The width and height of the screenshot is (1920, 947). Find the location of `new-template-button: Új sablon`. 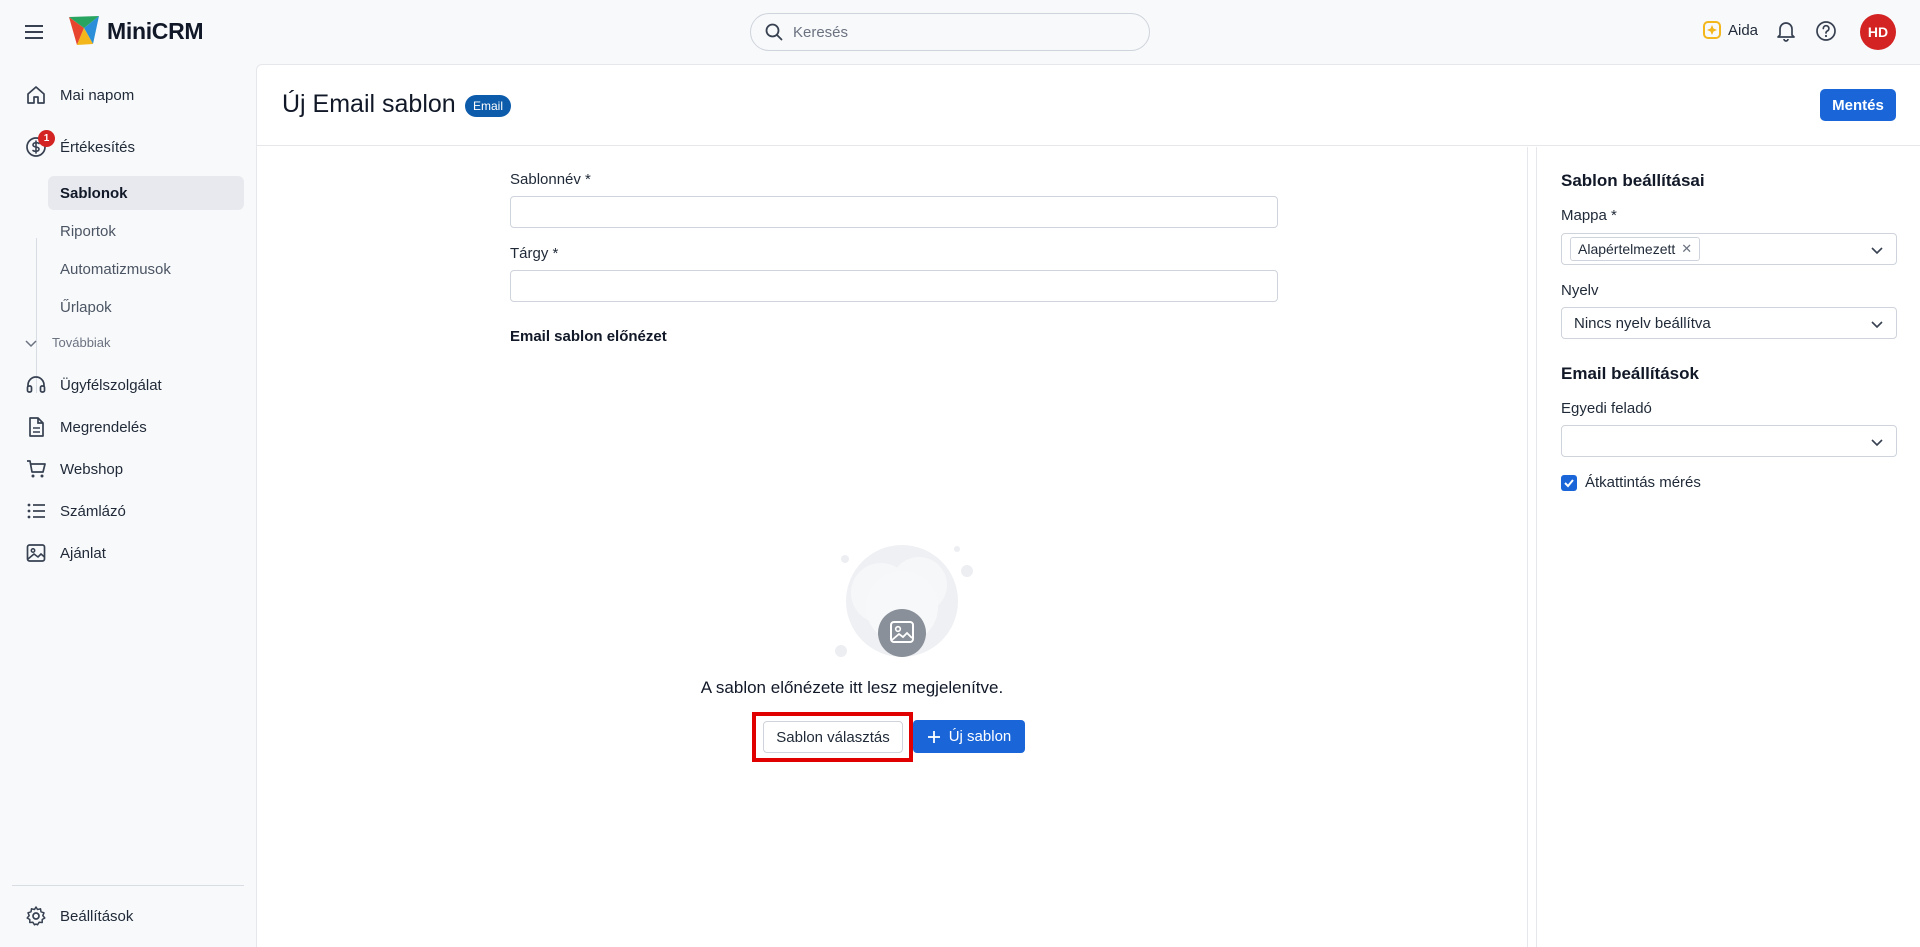

new-template-button: Új sablon is located at coordinates (969, 736).